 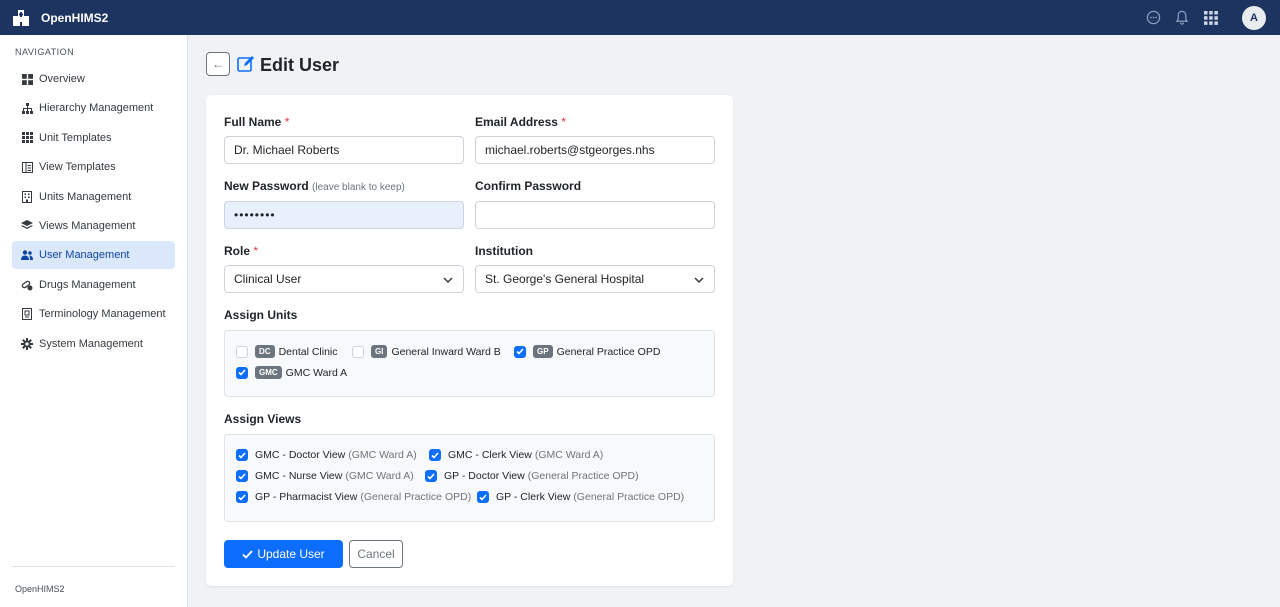 I want to click on view-name: GMC - Clerk View, so click(x=490, y=455).